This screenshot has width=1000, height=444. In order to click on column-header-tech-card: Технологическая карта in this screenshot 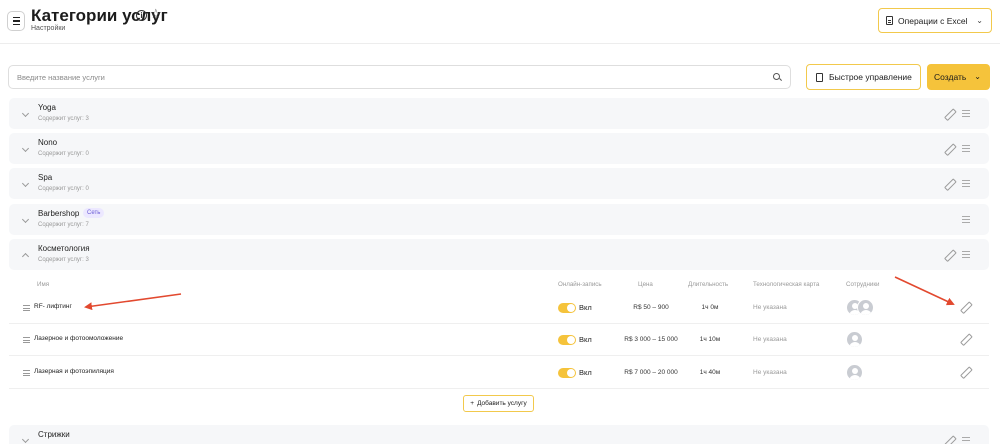, I will do `click(786, 284)`.